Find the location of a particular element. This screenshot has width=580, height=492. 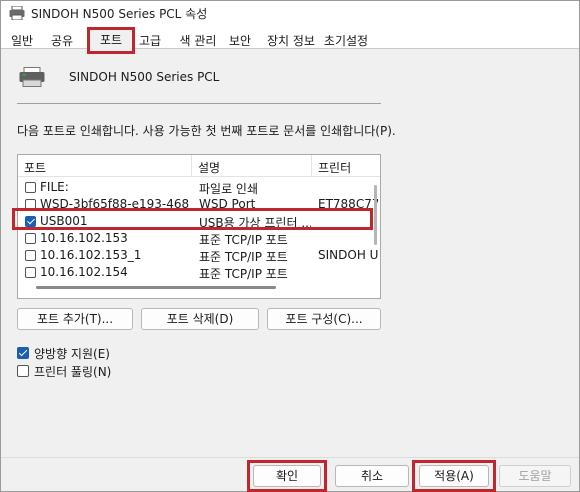

port-row: 10.16.102.153_1 표준 TCP/IP 포트 SINDOH U is located at coordinates (199, 255).